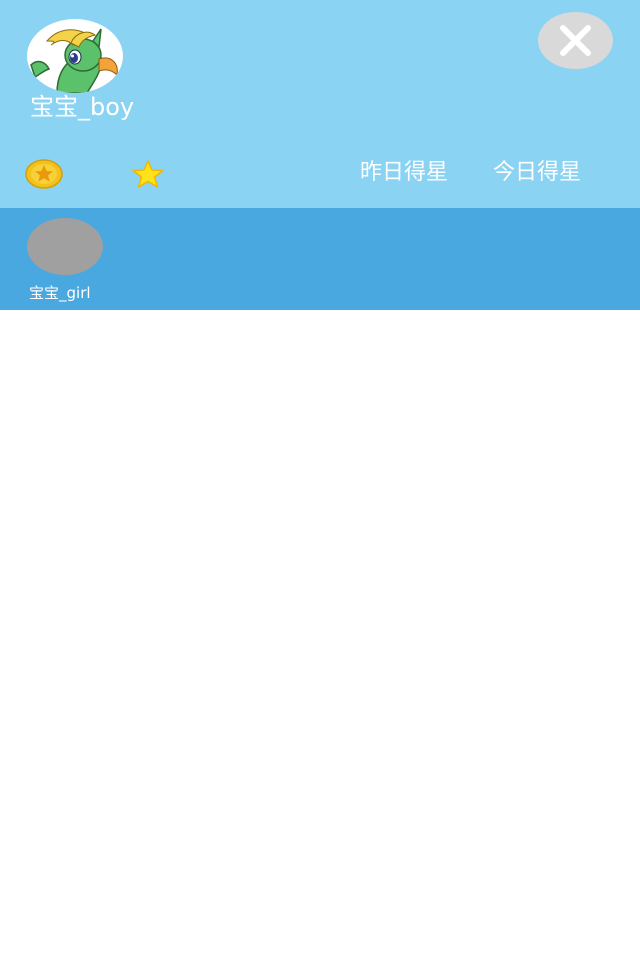 The height and width of the screenshot is (960, 640). I want to click on child-list-item: 宝宝_girl, so click(320, 259).